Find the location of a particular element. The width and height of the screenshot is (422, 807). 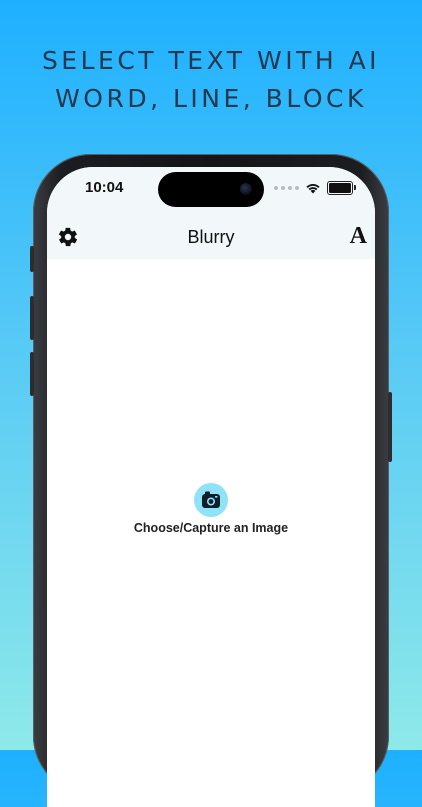

dynamic-island is located at coordinates (211, 189).